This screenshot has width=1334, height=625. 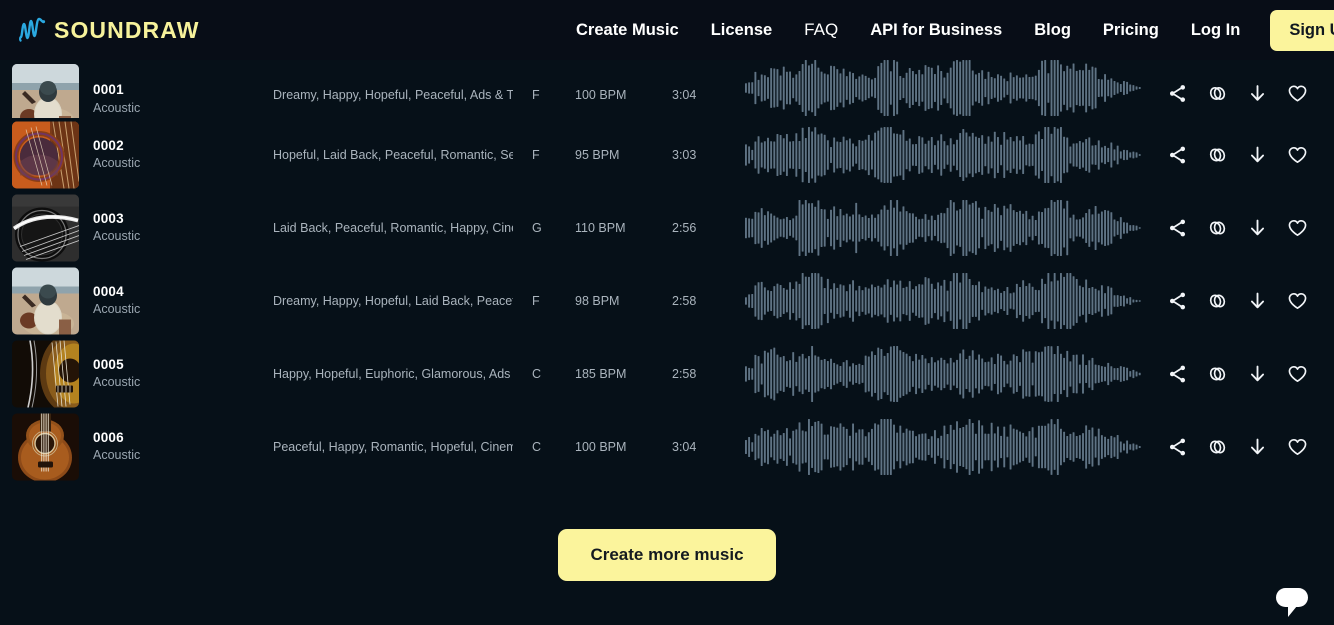 What do you see at coordinates (684, 154) in the screenshot?
I see `track-duration: 3:03` at bounding box center [684, 154].